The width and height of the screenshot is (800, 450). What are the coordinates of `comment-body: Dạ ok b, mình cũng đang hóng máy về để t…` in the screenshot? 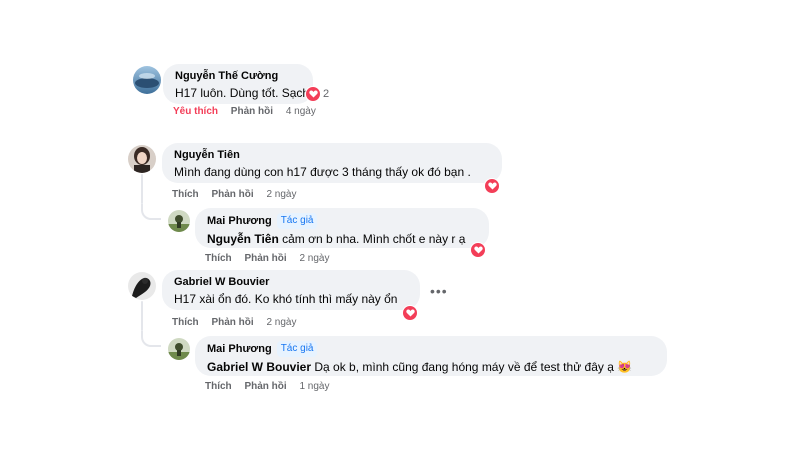 It's located at (472, 367).